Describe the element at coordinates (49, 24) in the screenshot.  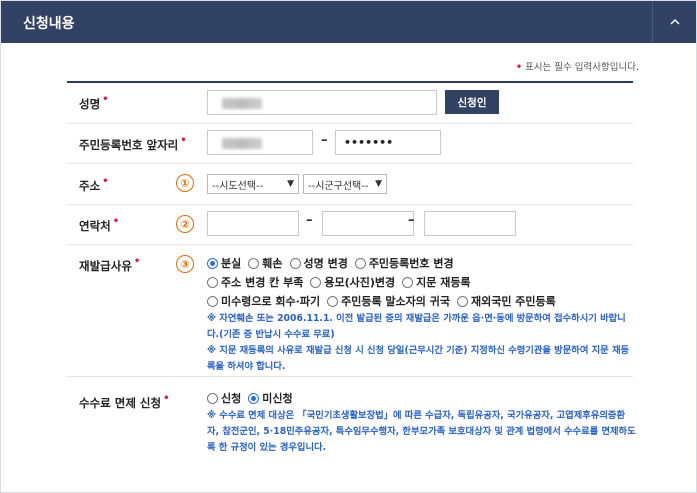
I see `panel-title: 신청내용` at that location.